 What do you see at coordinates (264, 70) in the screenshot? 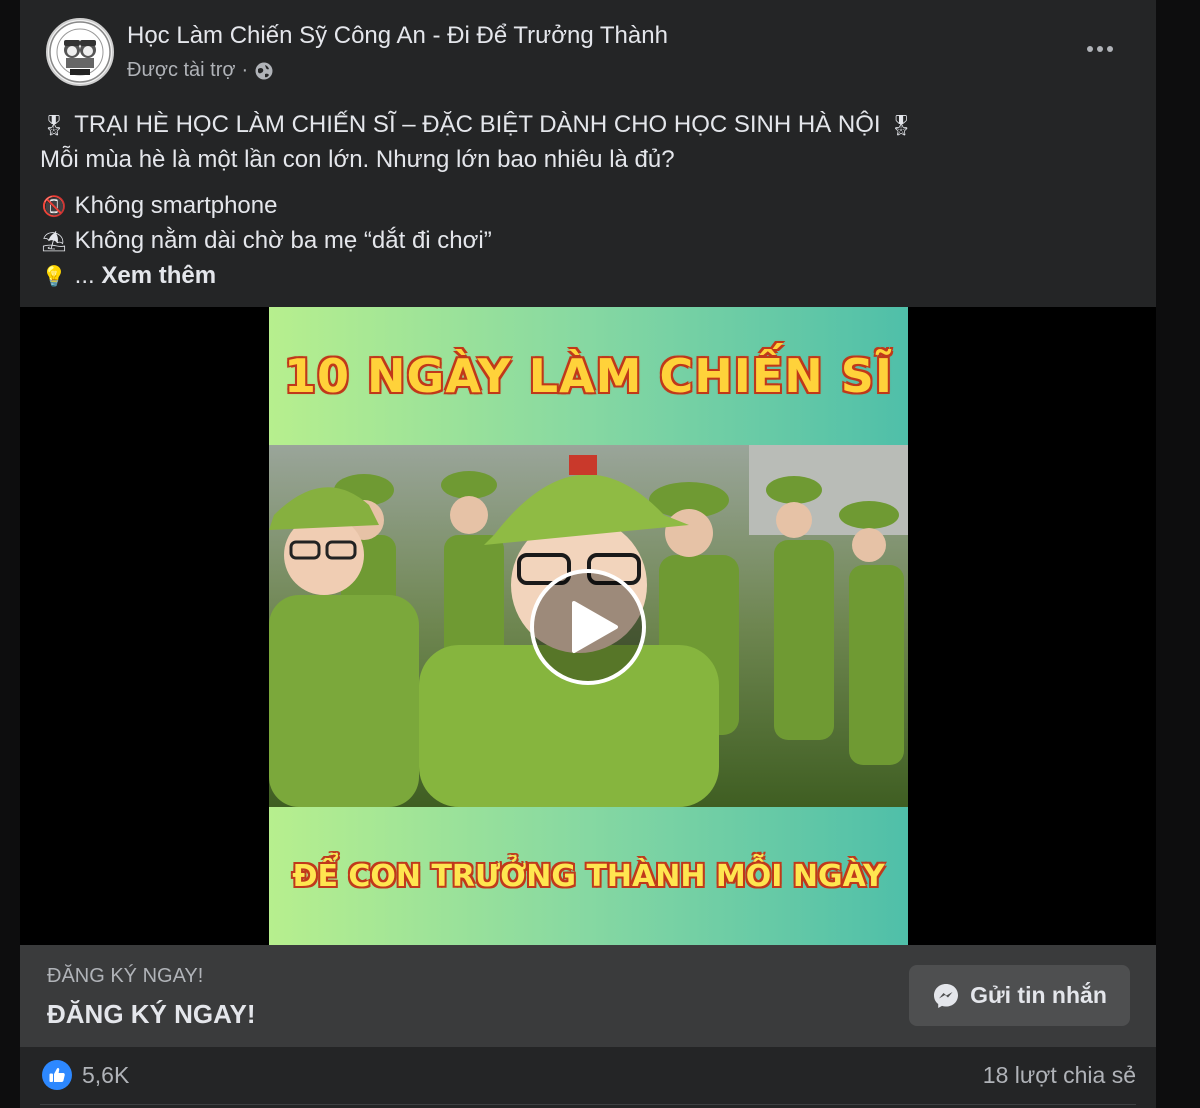
I see `globe-icon` at bounding box center [264, 70].